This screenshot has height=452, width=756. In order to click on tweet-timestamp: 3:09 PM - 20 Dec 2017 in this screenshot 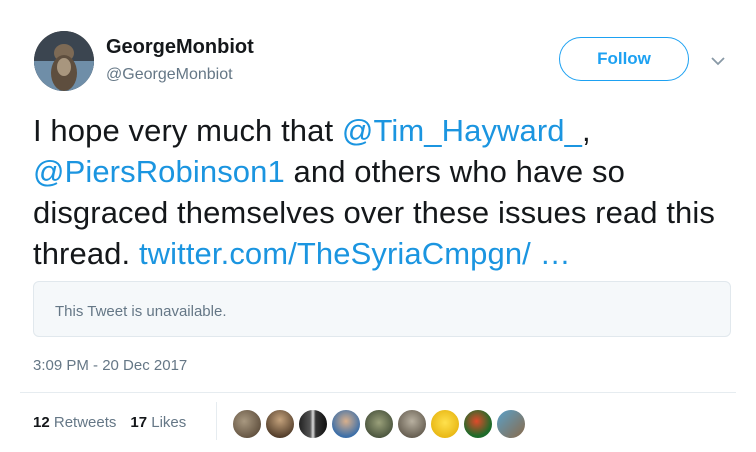, I will do `click(110, 365)`.